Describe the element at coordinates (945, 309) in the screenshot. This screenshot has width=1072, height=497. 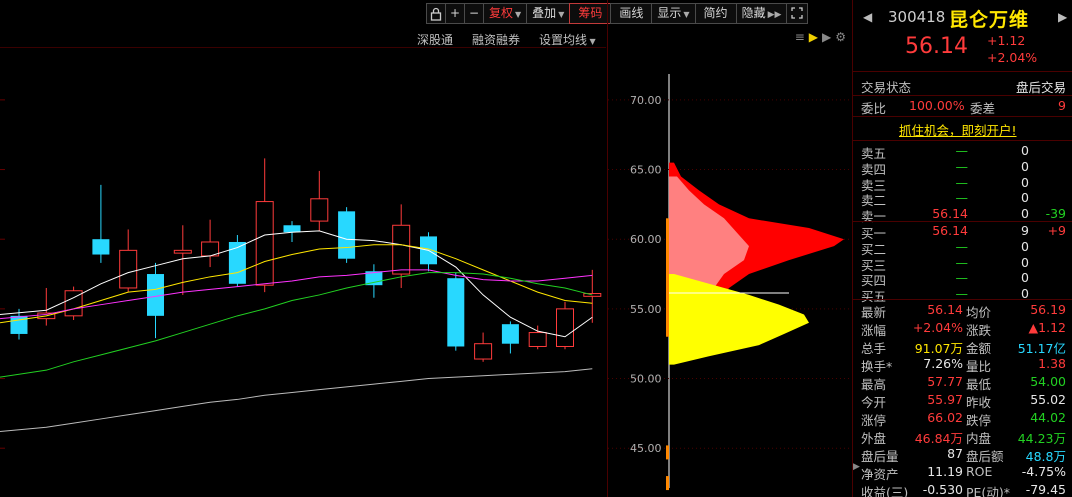
I see `stat-value: 56.14` at that location.